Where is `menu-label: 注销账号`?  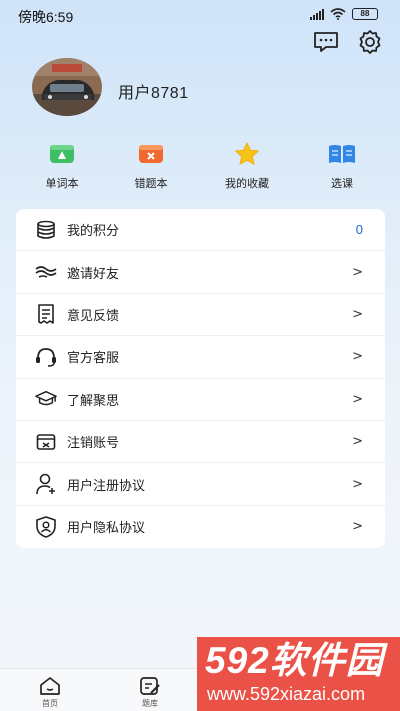 menu-label: 注销账号 is located at coordinates (93, 443).